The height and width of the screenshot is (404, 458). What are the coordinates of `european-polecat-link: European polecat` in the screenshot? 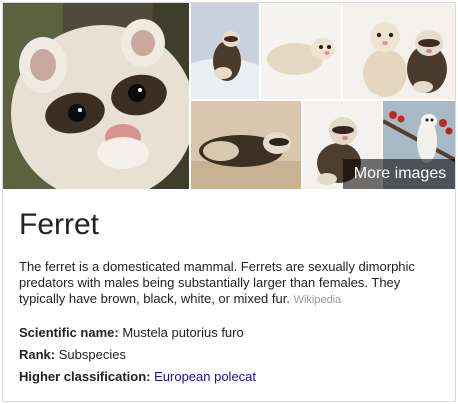 It's located at (205, 376).